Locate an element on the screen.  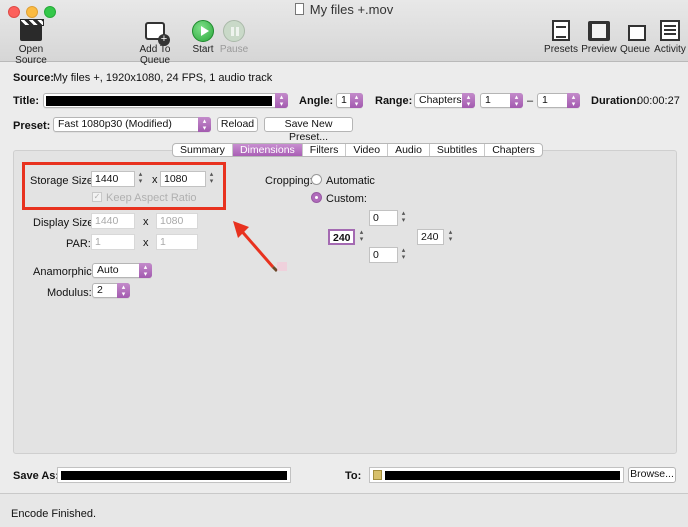
range-type-popup: Chapters ▴ ▾ is located at coordinates (444, 100).